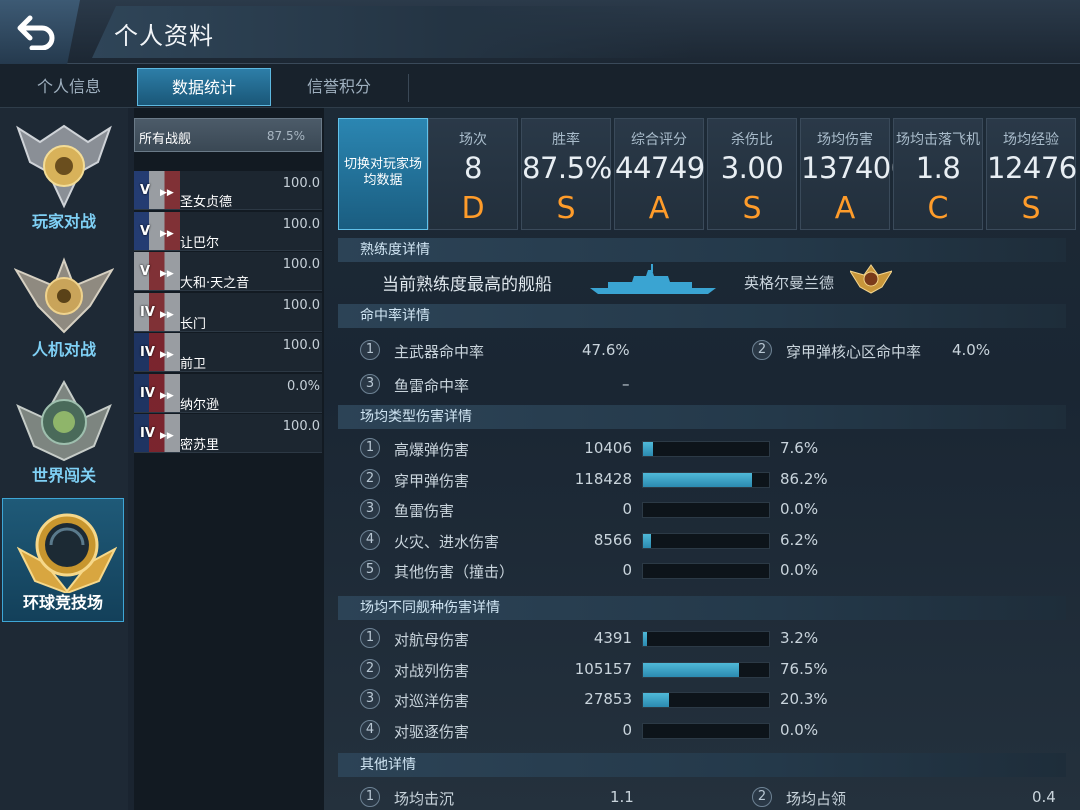  Describe the element at coordinates (303, 386) in the screenshot. I see `ship-winrate: 0.0%` at that location.